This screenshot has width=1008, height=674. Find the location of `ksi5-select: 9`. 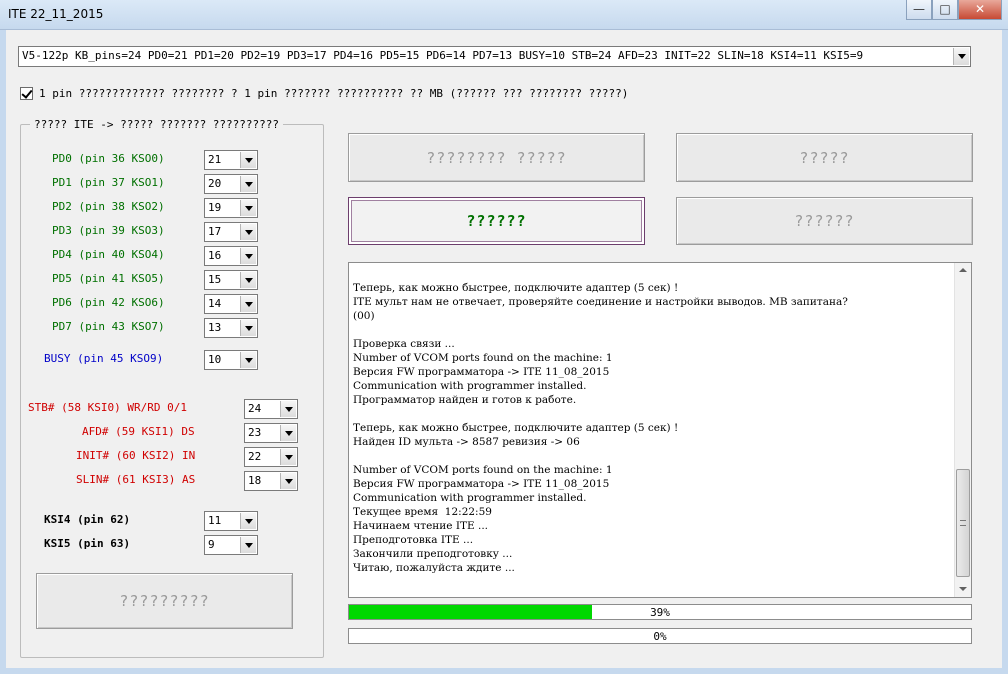

ksi5-select: 9 is located at coordinates (231, 545).